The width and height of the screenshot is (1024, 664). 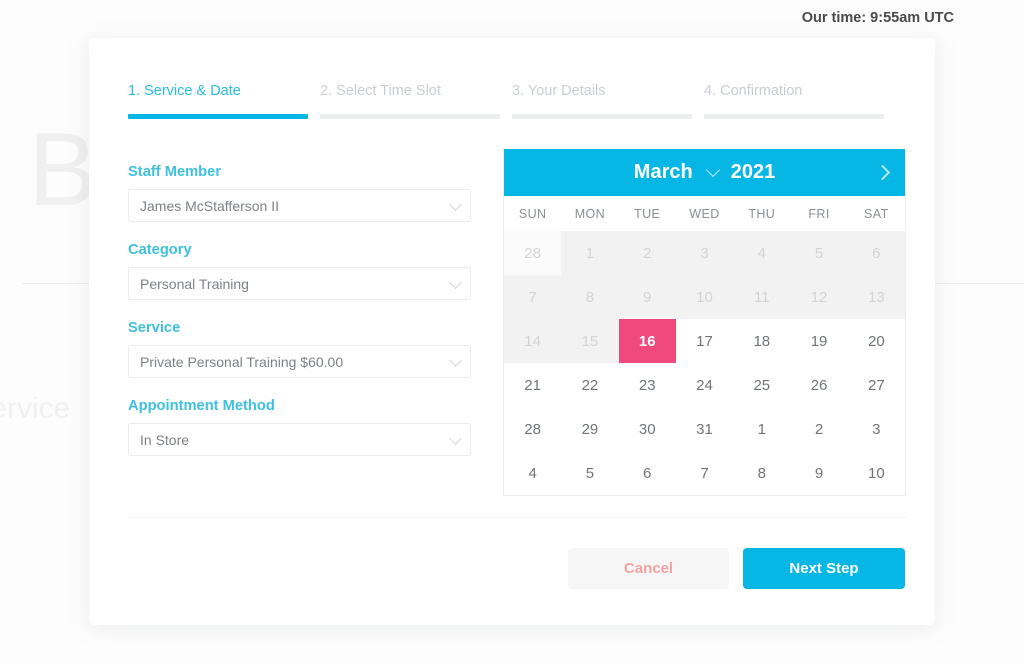 What do you see at coordinates (210, 205) in the screenshot?
I see `select-value: James McStafferson II` at bounding box center [210, 205].